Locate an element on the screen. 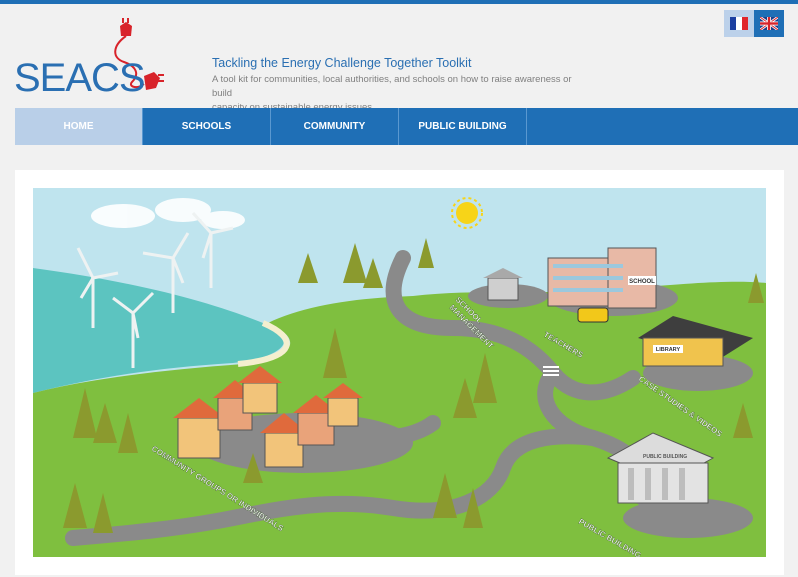 The height and width of the screenshot is (577, 798). public-building-pad is located at coordinates (688, 518).